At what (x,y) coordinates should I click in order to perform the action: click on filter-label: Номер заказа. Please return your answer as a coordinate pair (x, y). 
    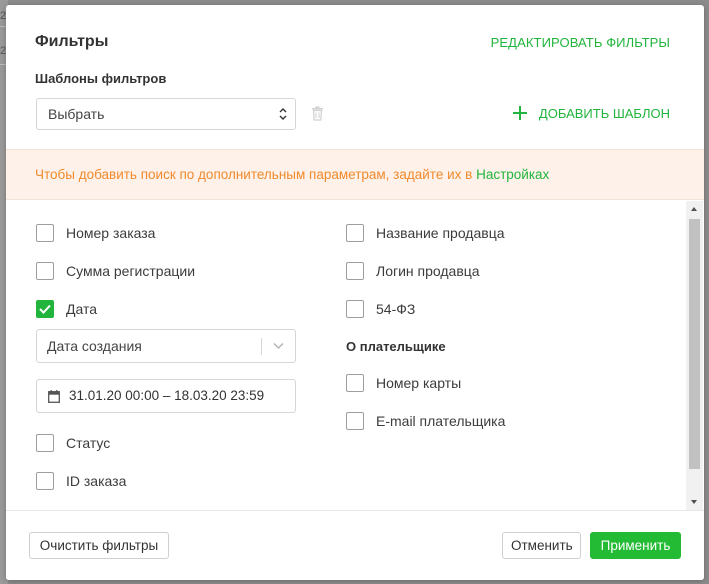
    Looking at the image, I should click on (111, 233).